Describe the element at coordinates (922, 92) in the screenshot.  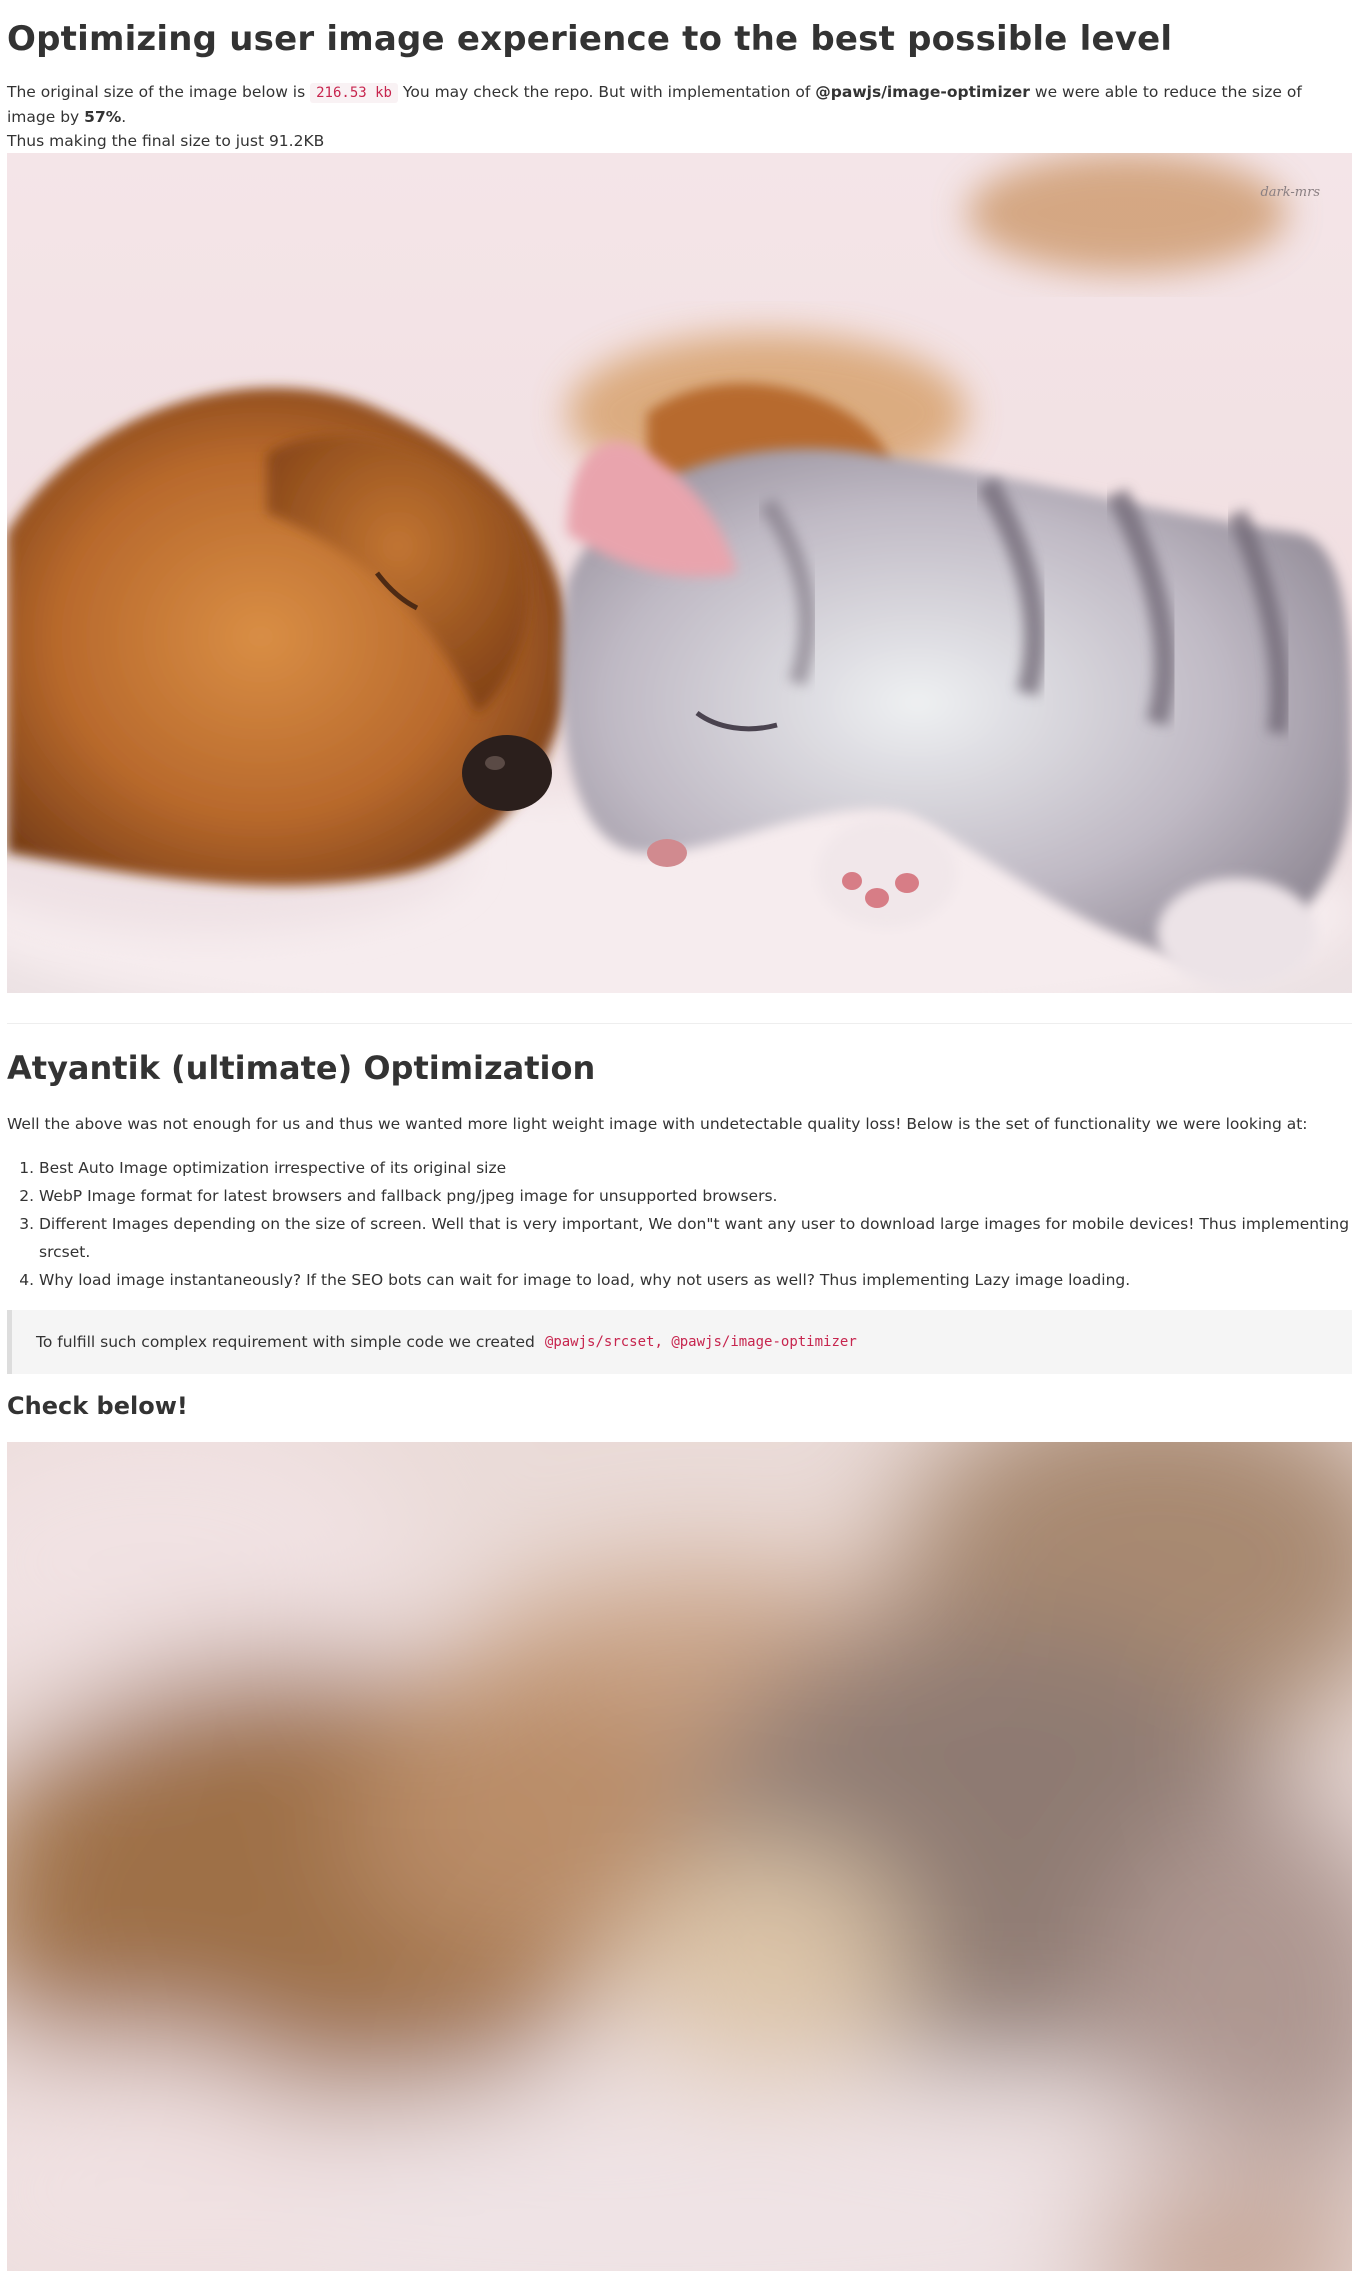
I see `package-name: @pawjs/image-optimizer` at that location.